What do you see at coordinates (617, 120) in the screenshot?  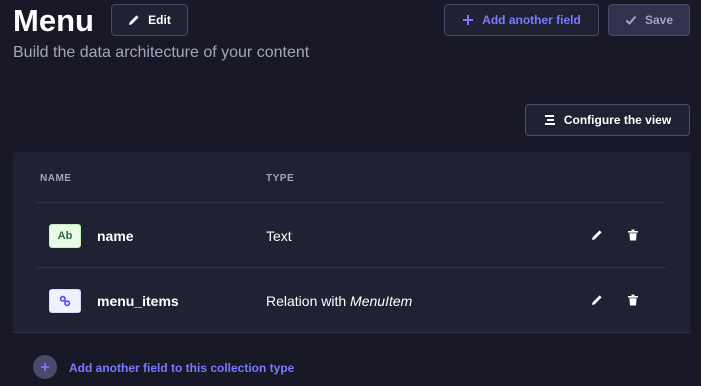 I see `configure-view-label: Configure the view` at bounding box center [617, 120].